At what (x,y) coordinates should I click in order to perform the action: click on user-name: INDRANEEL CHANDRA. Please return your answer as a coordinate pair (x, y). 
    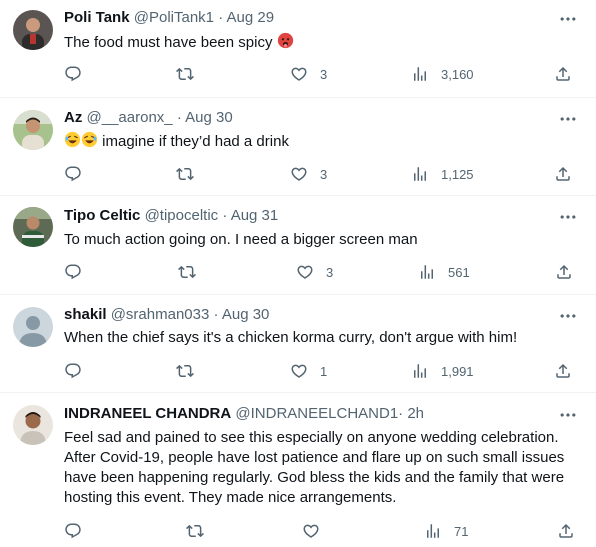
    Looking at the image, I should click on (147, 413).